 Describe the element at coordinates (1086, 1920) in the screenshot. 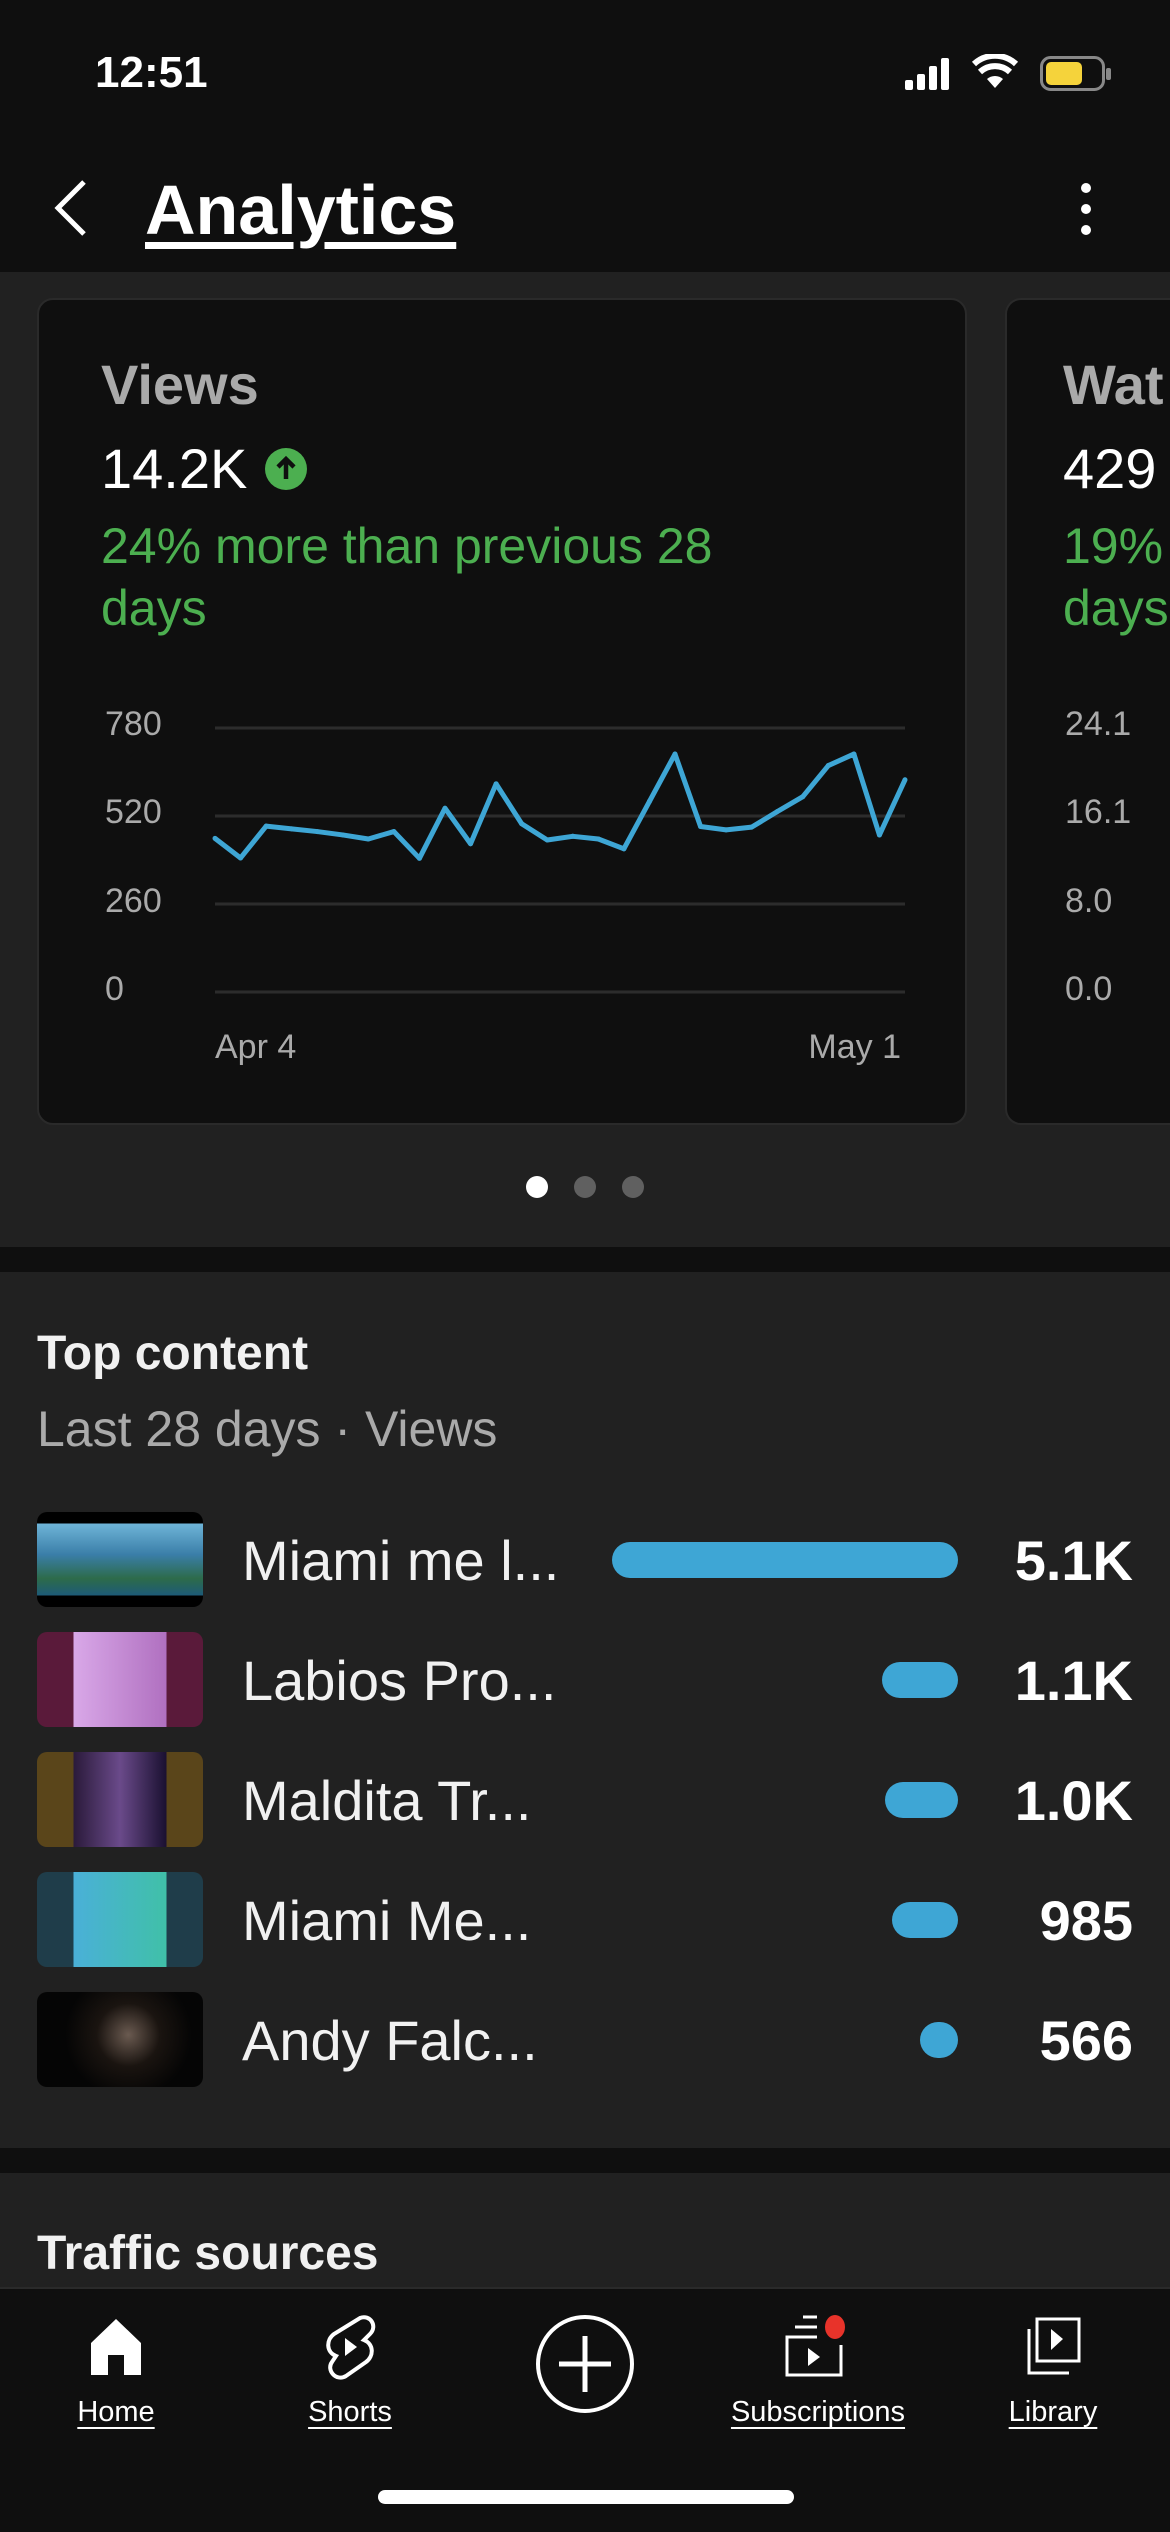

I see `video-views: 985` at that location.